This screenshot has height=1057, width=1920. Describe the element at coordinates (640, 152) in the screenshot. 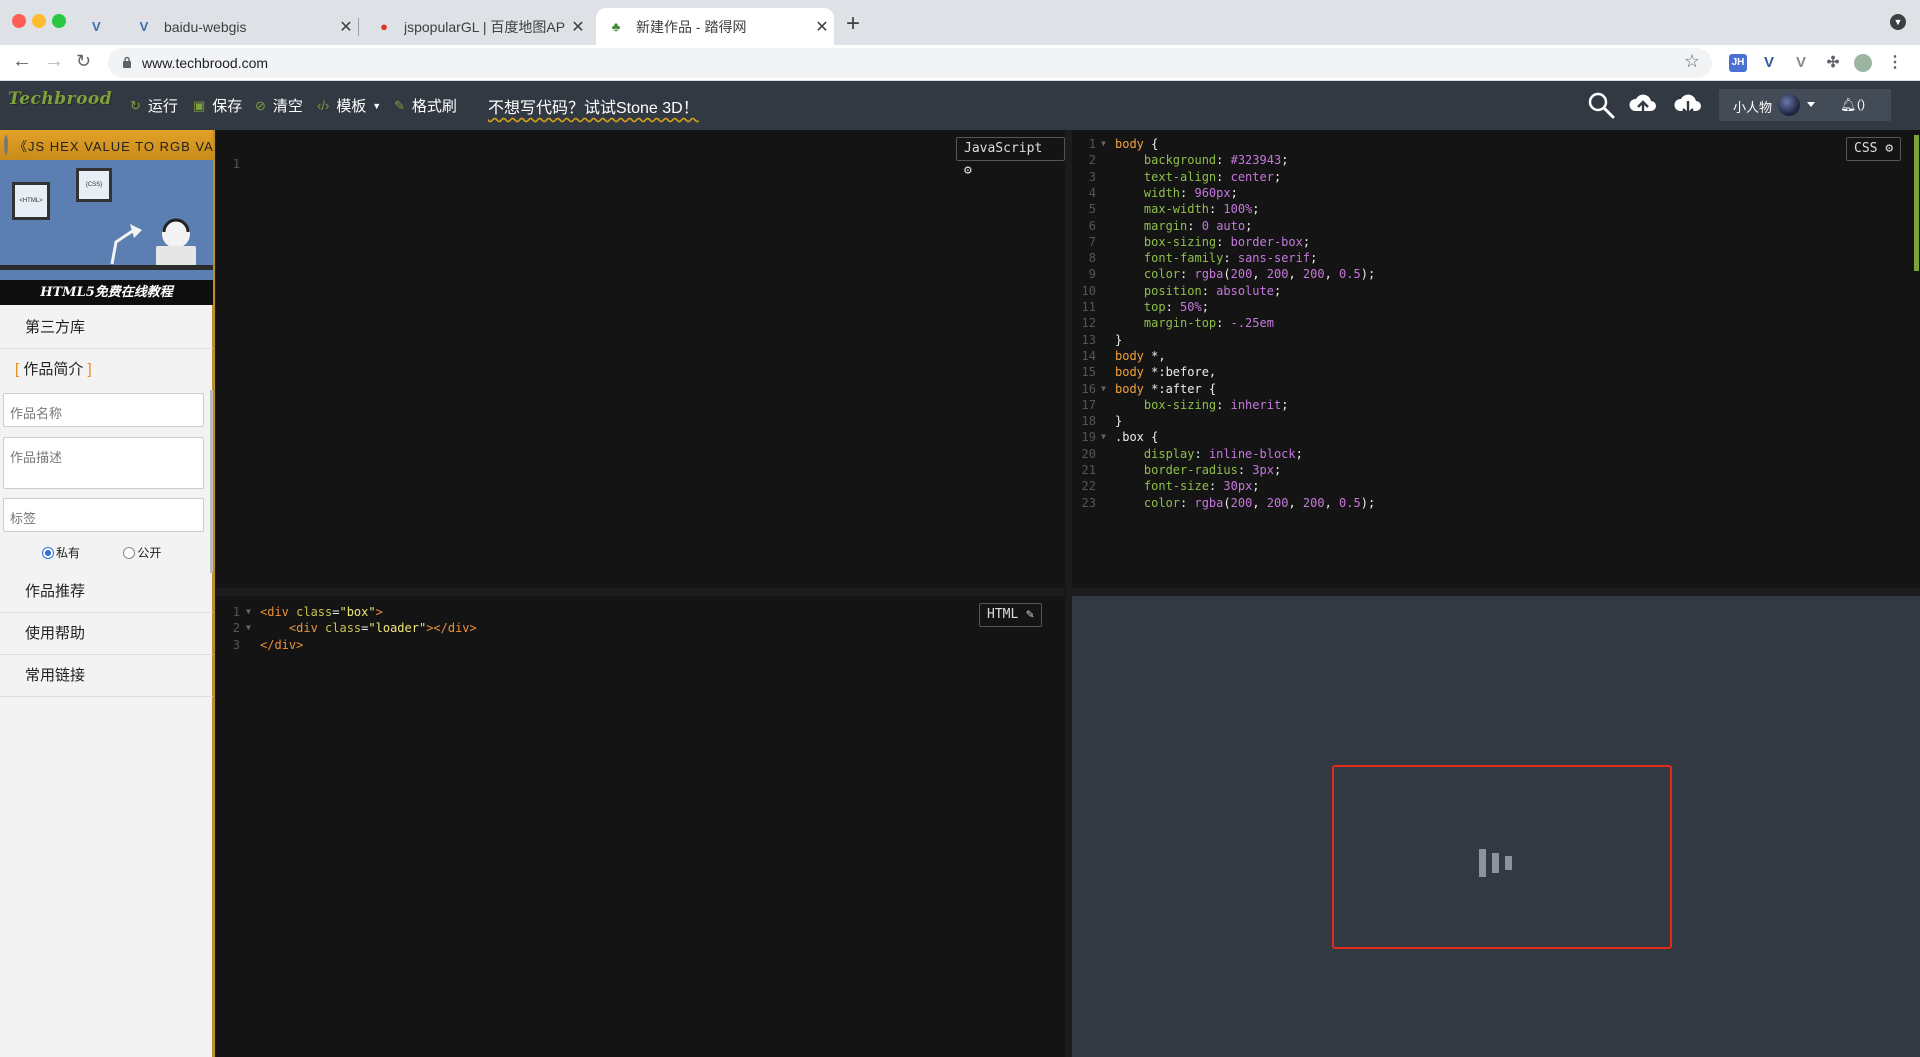

I see `code-line: 1` at that location.